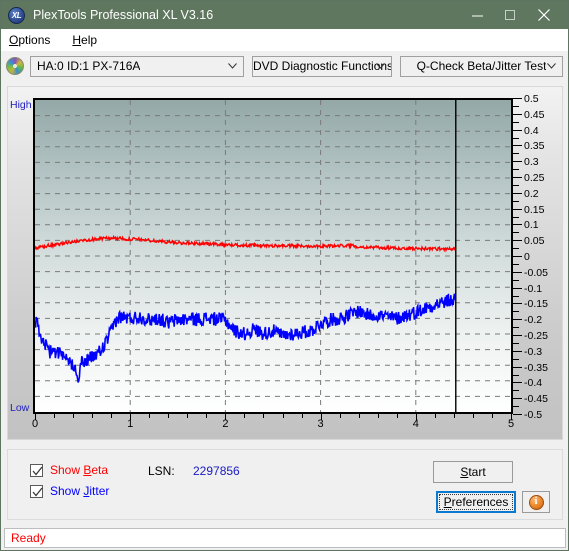 This screenshot has height=551, width=569. Describe the element at coordinates (216, 471) in the screenshot. I see `lsn-value: 2297856` at that location.